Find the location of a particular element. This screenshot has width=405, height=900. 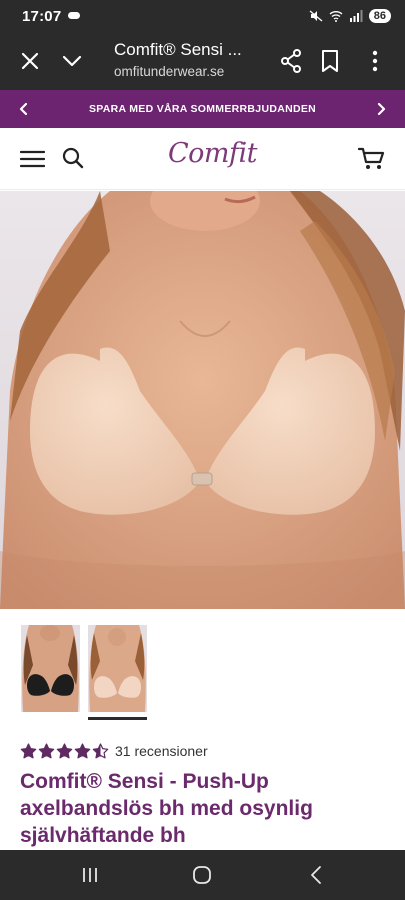

close-icon is located at coordinates (30, 61).